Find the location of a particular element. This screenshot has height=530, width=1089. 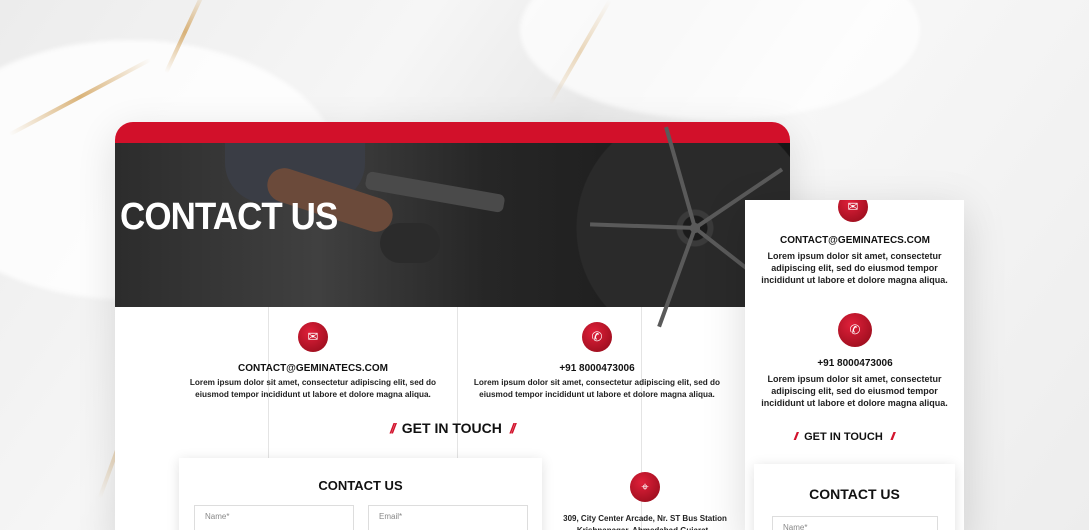

get-in-touch-heading: // GET IN TOUCH // is located at coordinates (453, 428).